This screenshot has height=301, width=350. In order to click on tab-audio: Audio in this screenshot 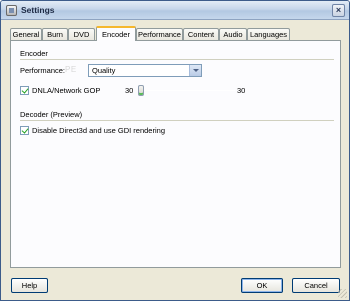, I will do `click(233, 34)`.